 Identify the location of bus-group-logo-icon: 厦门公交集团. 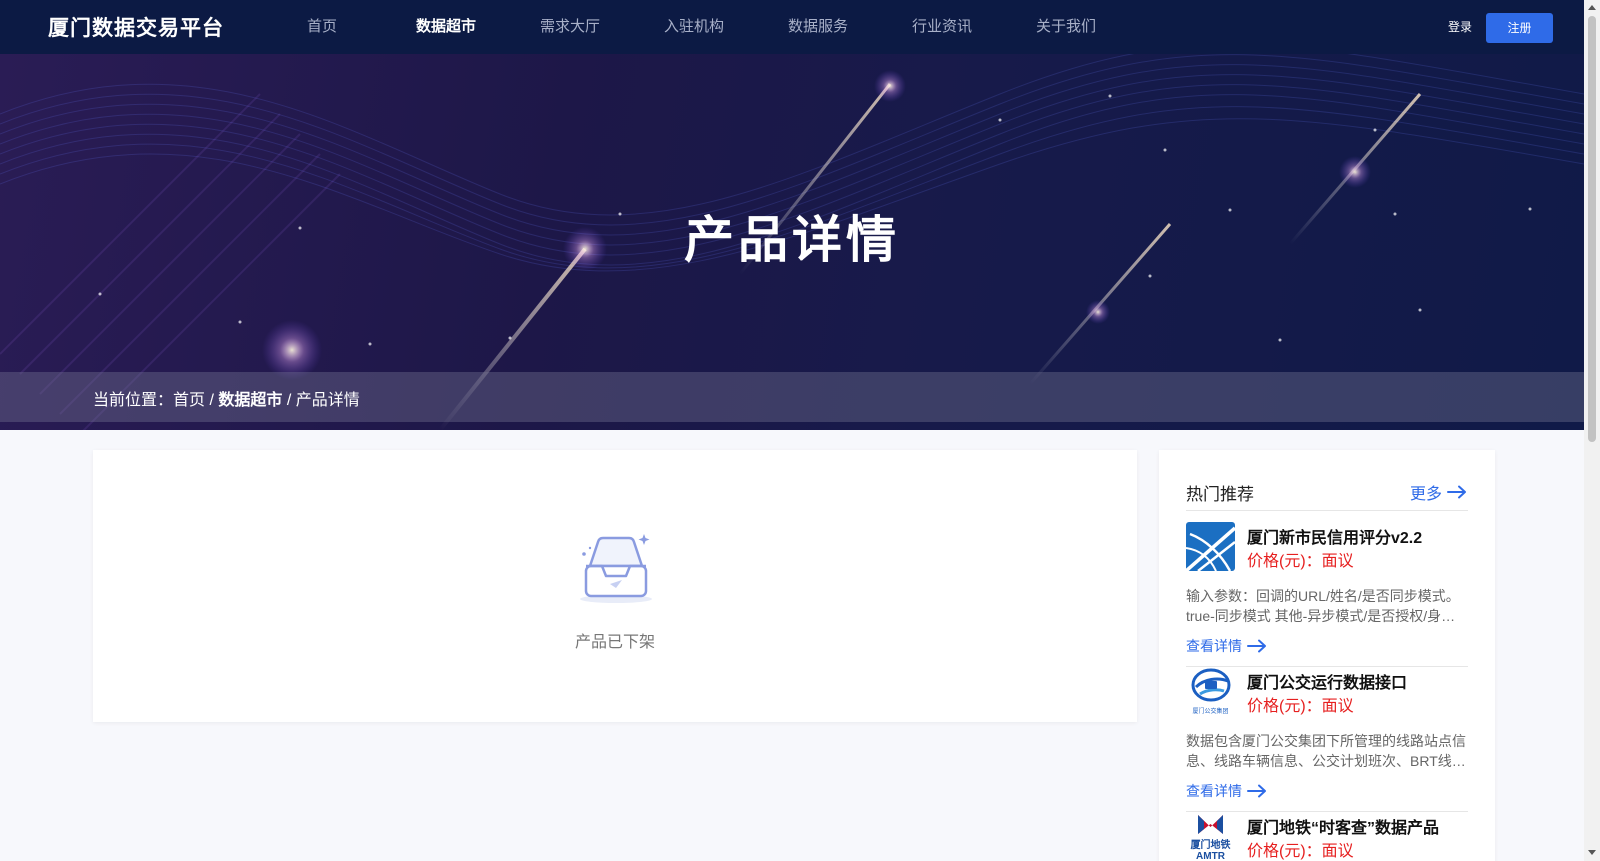
(1210, 691).